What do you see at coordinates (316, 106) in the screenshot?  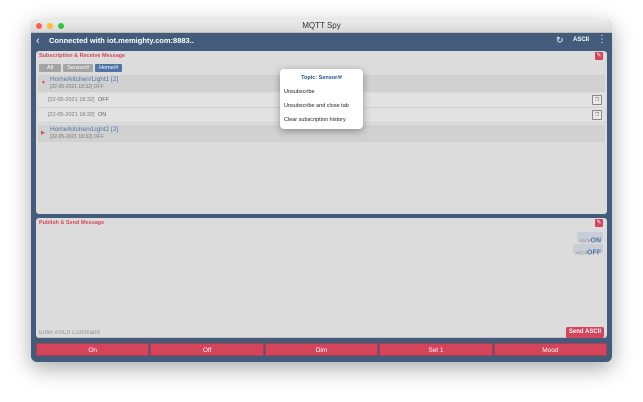 I see `menu-item-unsubscribe-close: Unsubscribe and close tab` at bounding box center [316, 106].